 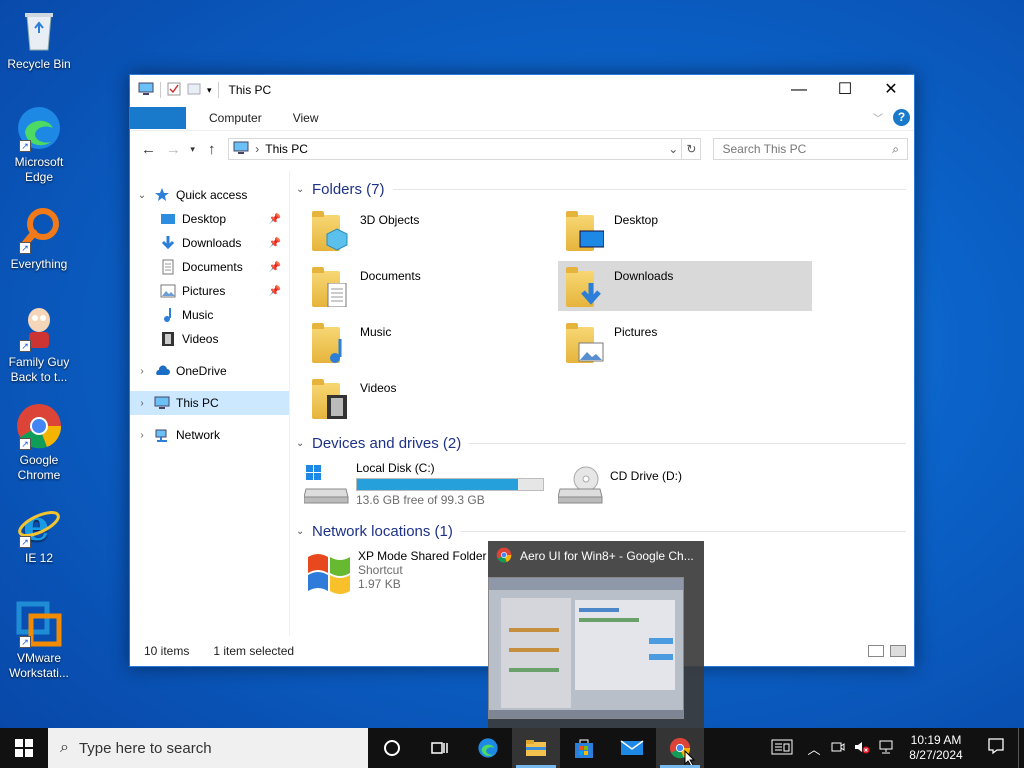 I want to click on folder-pictures: Pictures, so click(x=685, y=342).